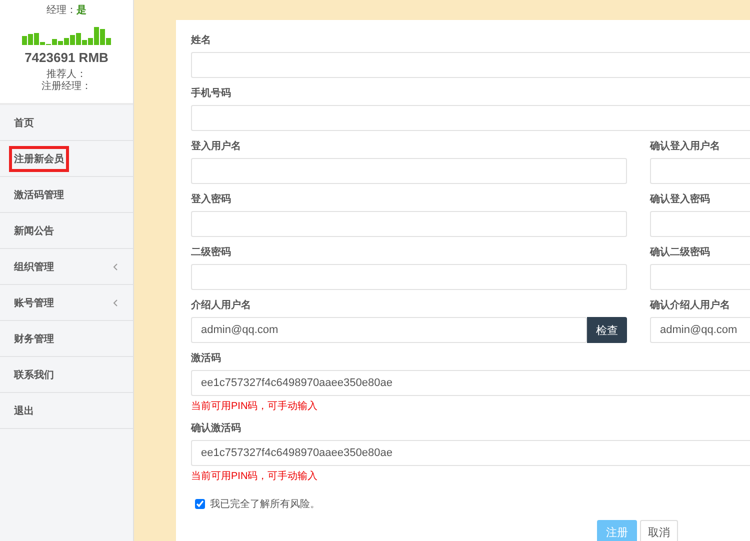  I want to click on menu-item: 账号管理, so click(66, 303).